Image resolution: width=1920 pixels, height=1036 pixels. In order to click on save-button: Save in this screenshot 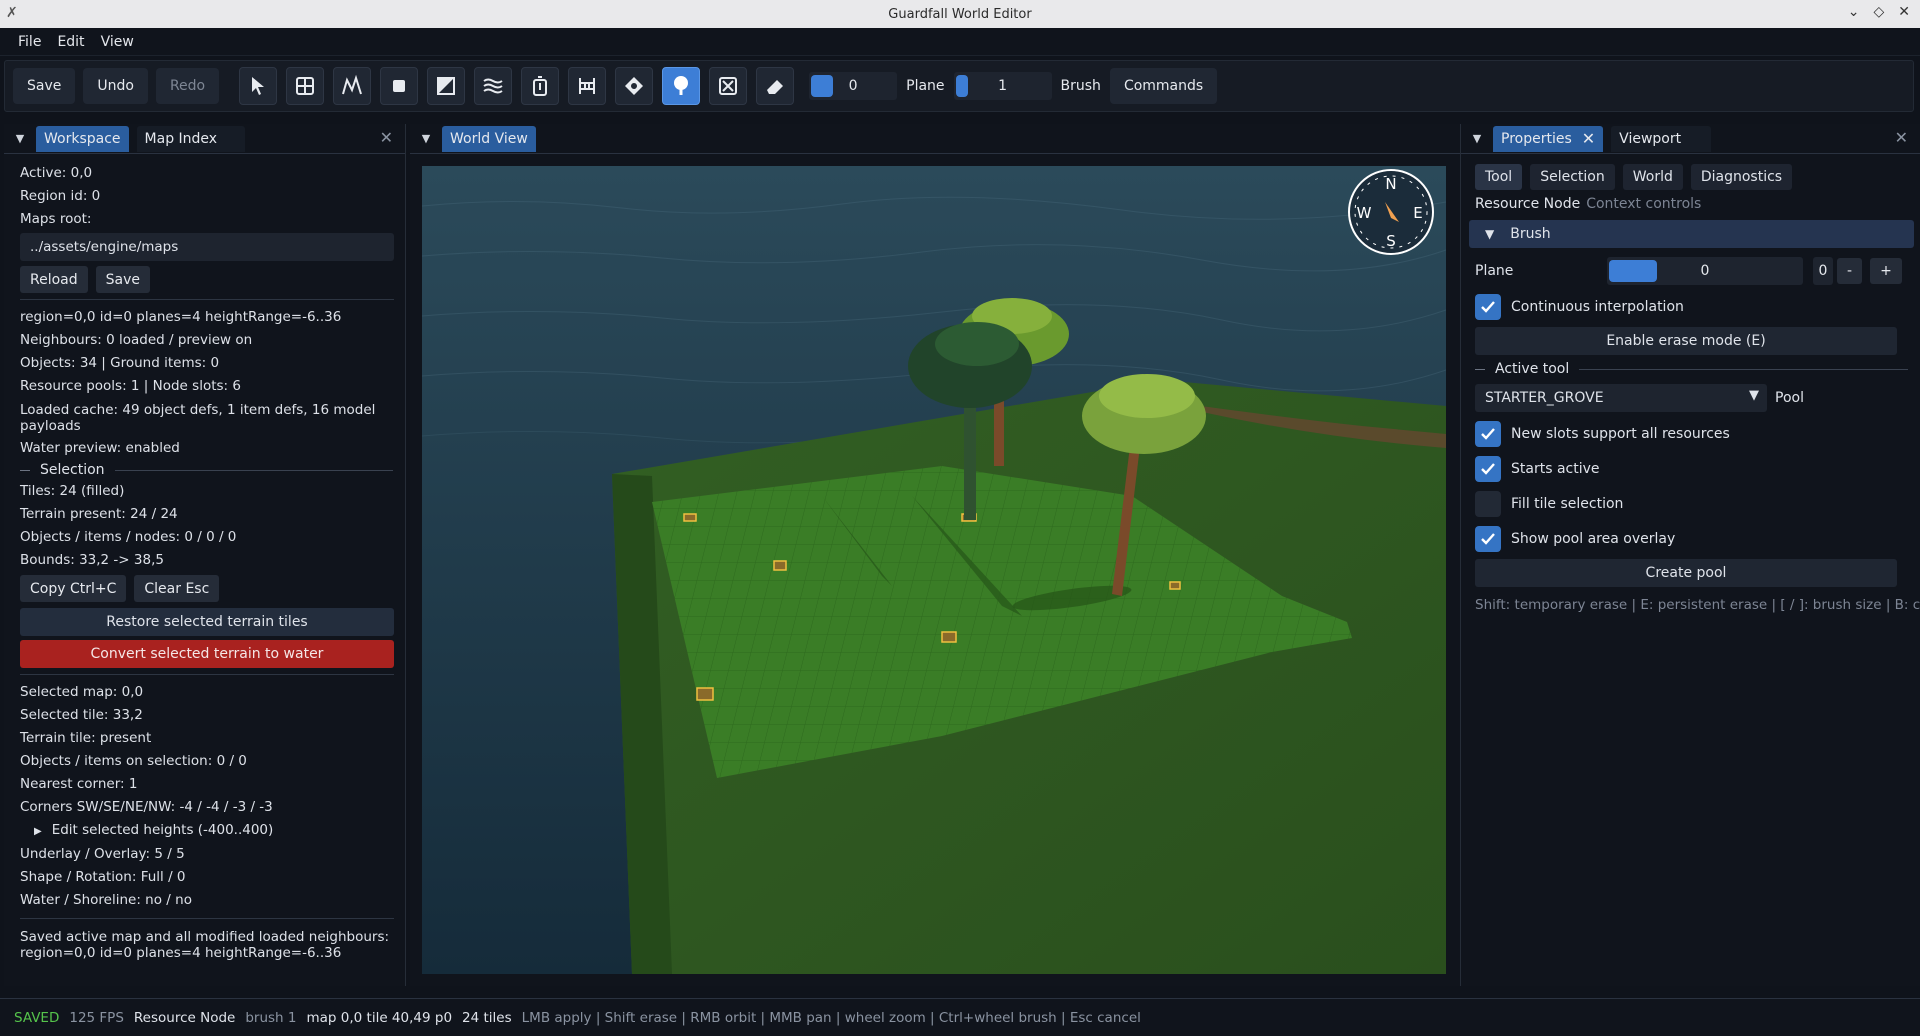, I will do `click(44, 86)`.